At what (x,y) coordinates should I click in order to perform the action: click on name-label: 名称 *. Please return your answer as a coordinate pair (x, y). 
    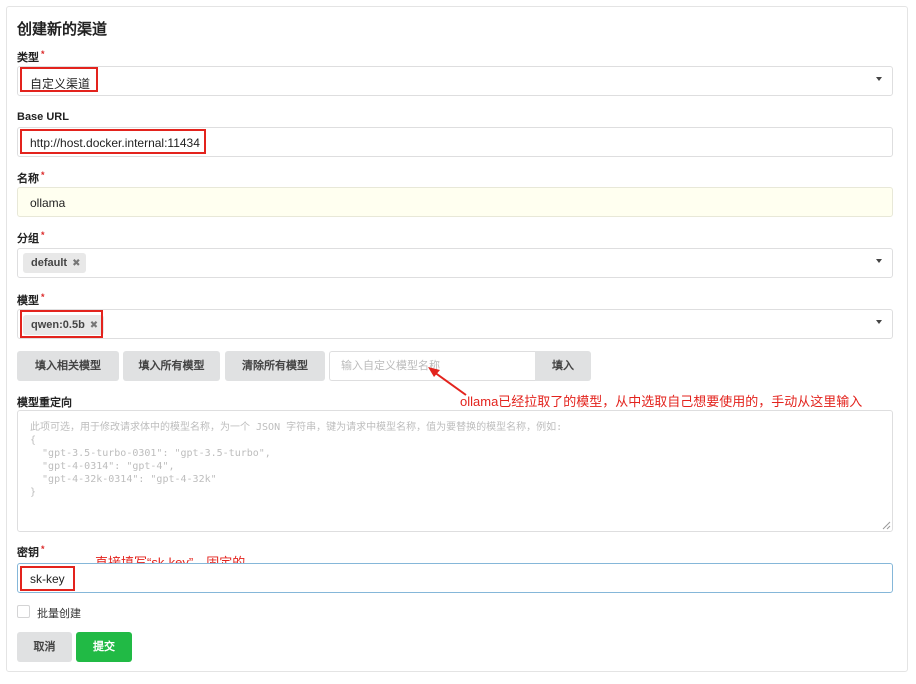
    Looking at the image, I should click on (31, 177).